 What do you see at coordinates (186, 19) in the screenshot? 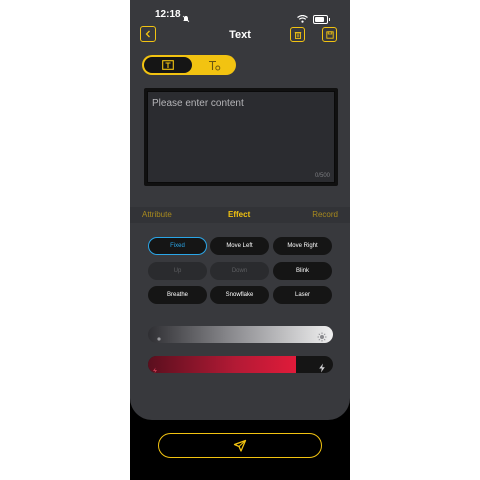
I see `bell-muted-icon` at bounding box center [186, 19].